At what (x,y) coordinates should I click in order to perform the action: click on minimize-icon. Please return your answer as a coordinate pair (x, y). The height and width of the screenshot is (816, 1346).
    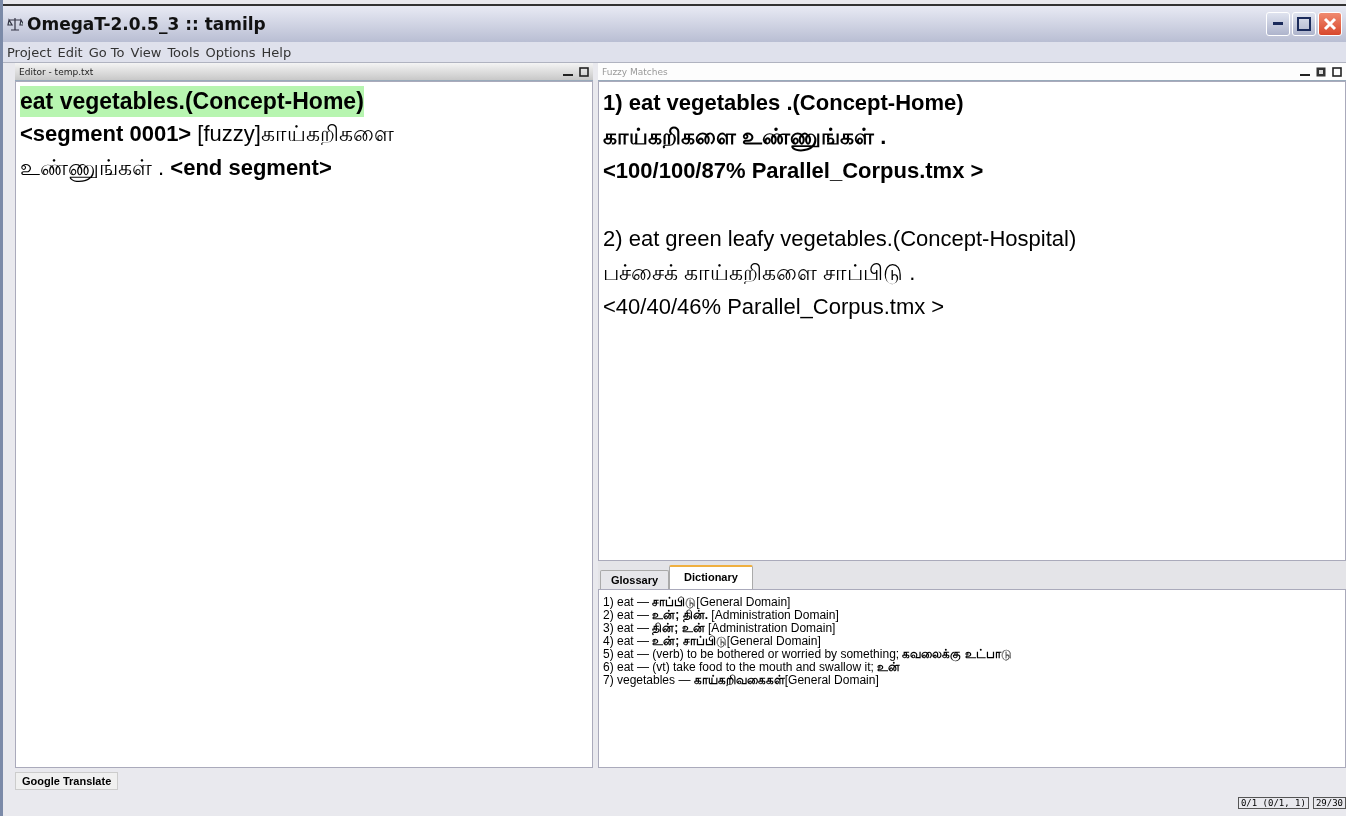
    Looking at the image, I should click on (1278, 24).